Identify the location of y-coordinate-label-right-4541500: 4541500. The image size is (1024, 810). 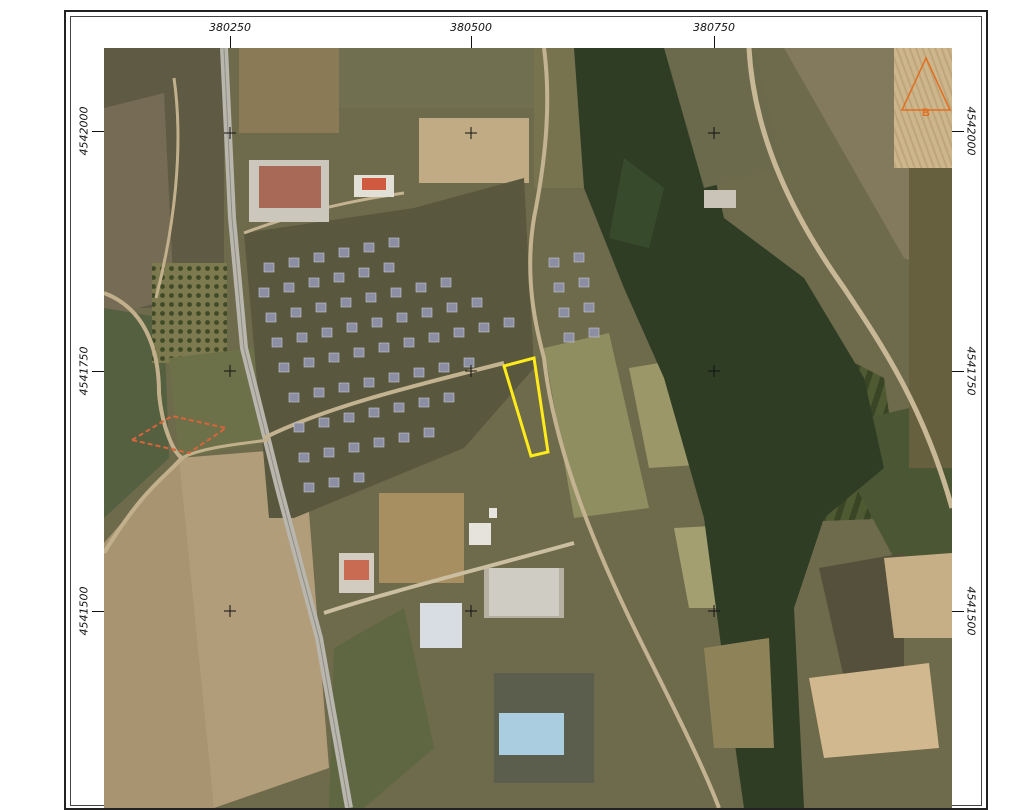
(971, 611).